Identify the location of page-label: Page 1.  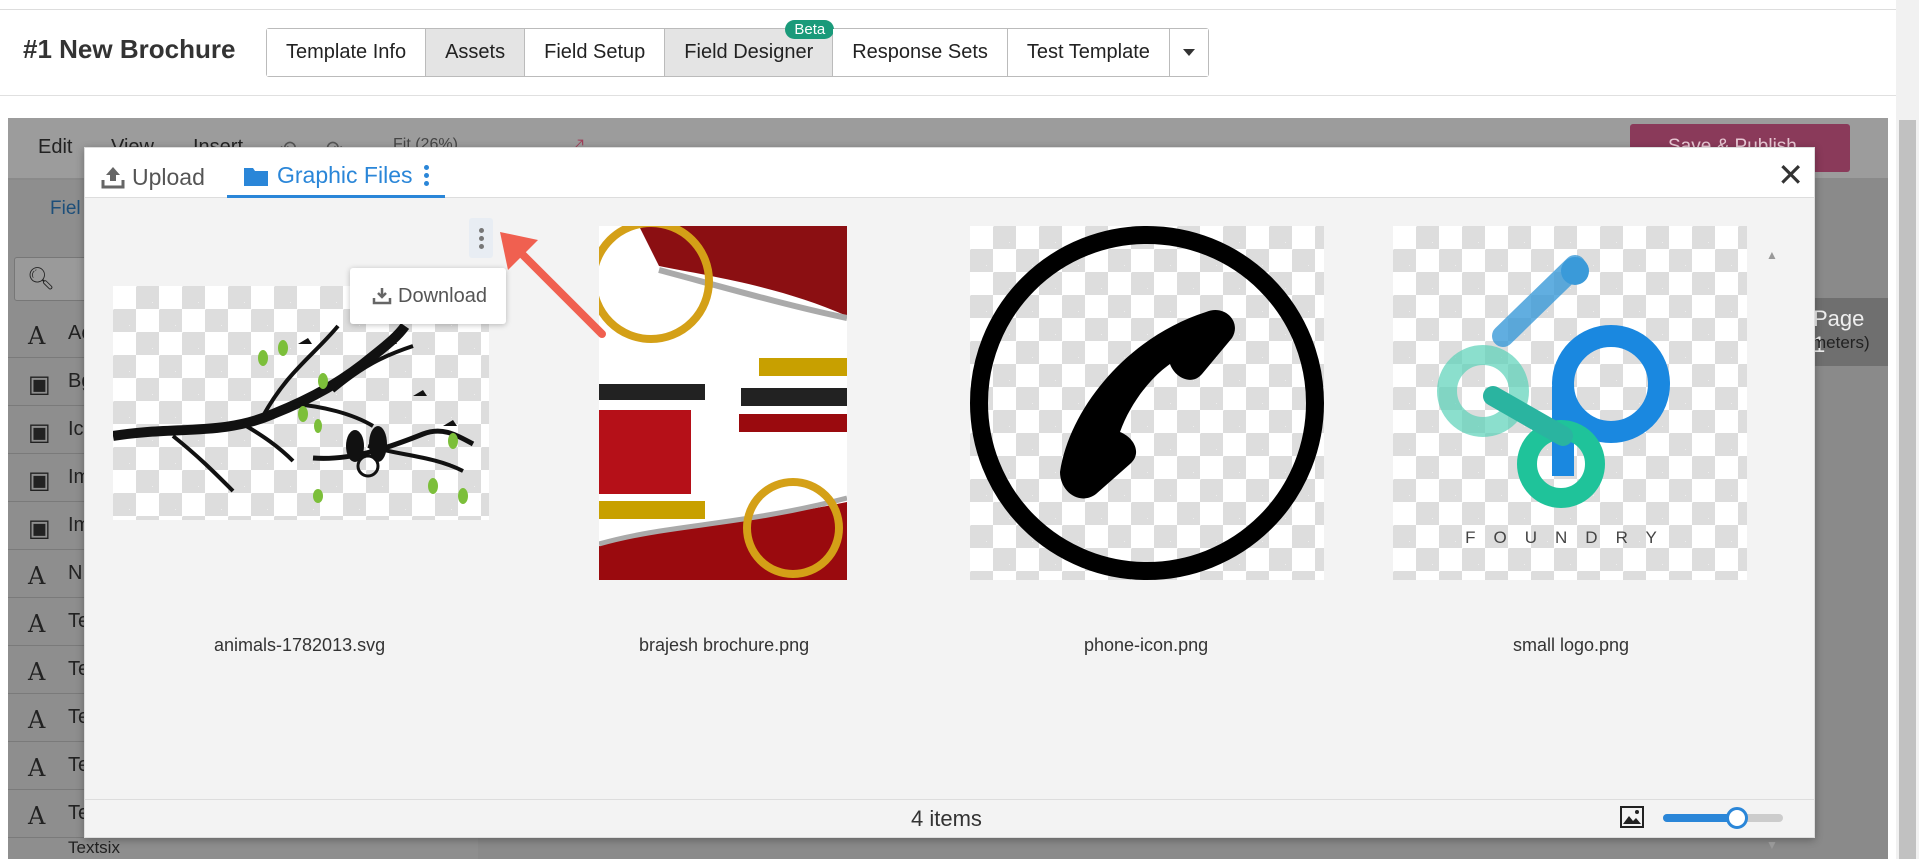
(1845, 332).